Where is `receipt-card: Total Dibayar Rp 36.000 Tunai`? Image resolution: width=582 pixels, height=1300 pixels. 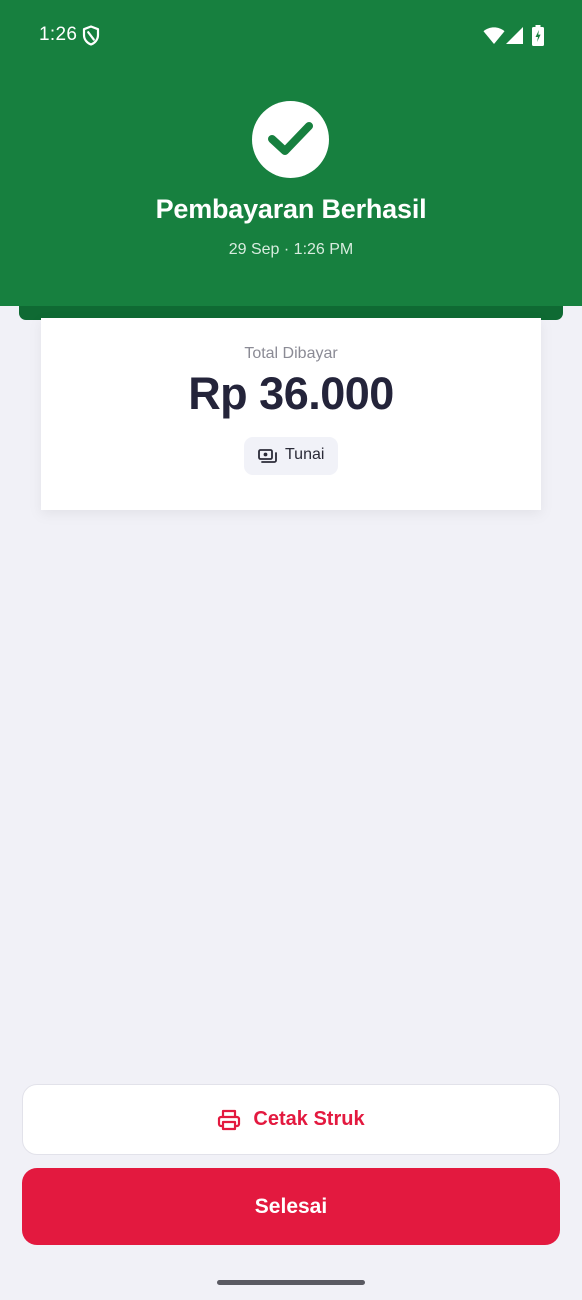
receipt-card: Total Dibayar Rp 36.000 Tunai is located at coordinates (291, 414).